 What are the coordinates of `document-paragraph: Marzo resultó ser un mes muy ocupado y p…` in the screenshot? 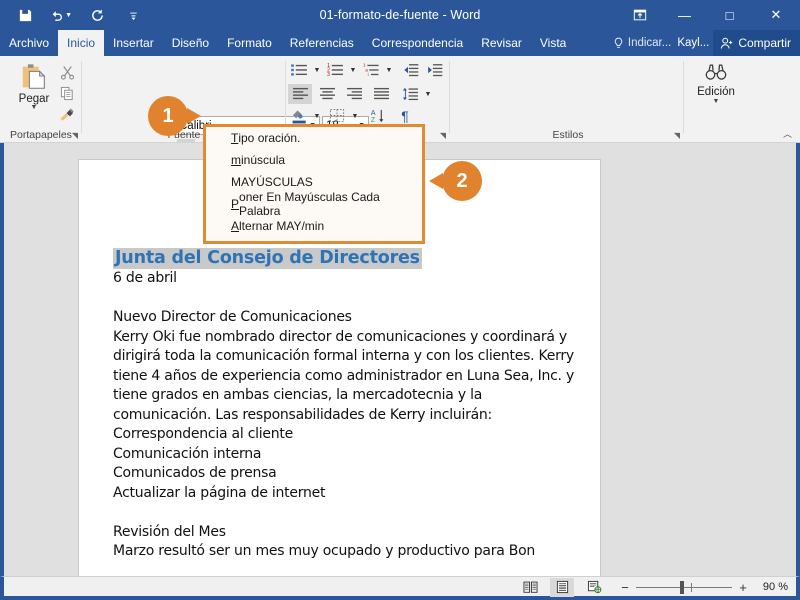 It's located at (324, 551).